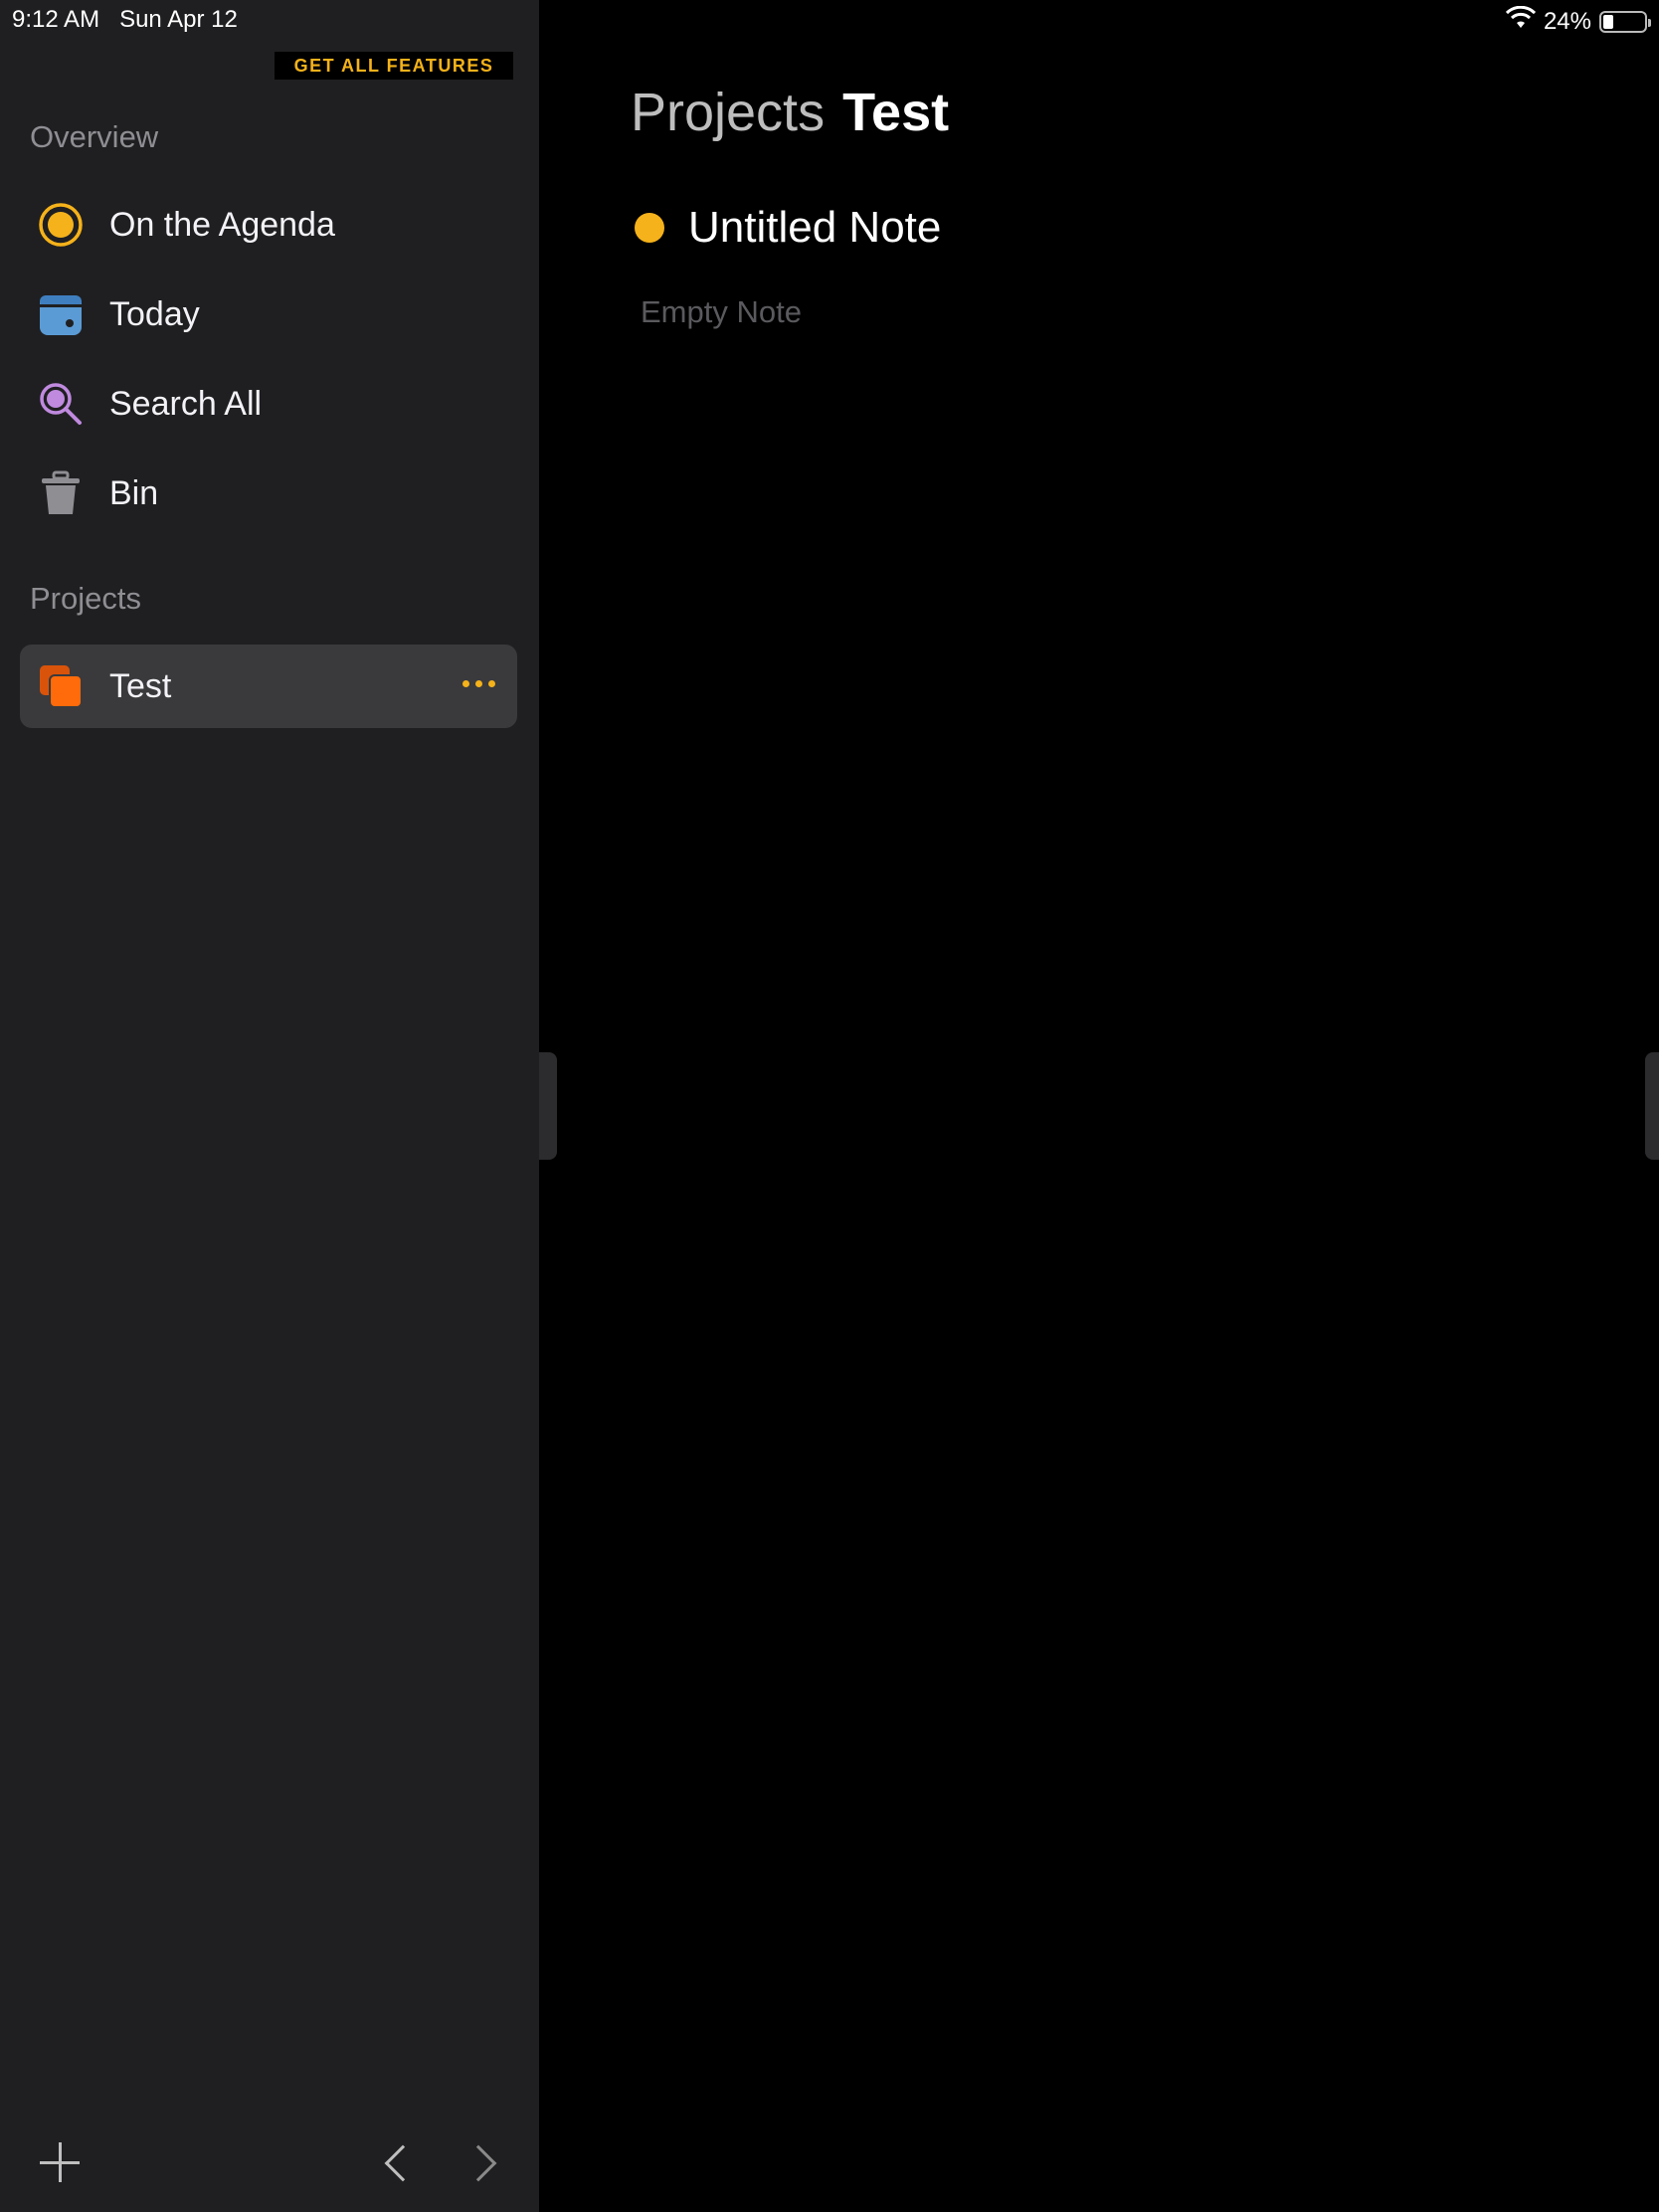 The image size is (1659, 2212). I want to click on overview-section-label: Overview, so click(94, 136).